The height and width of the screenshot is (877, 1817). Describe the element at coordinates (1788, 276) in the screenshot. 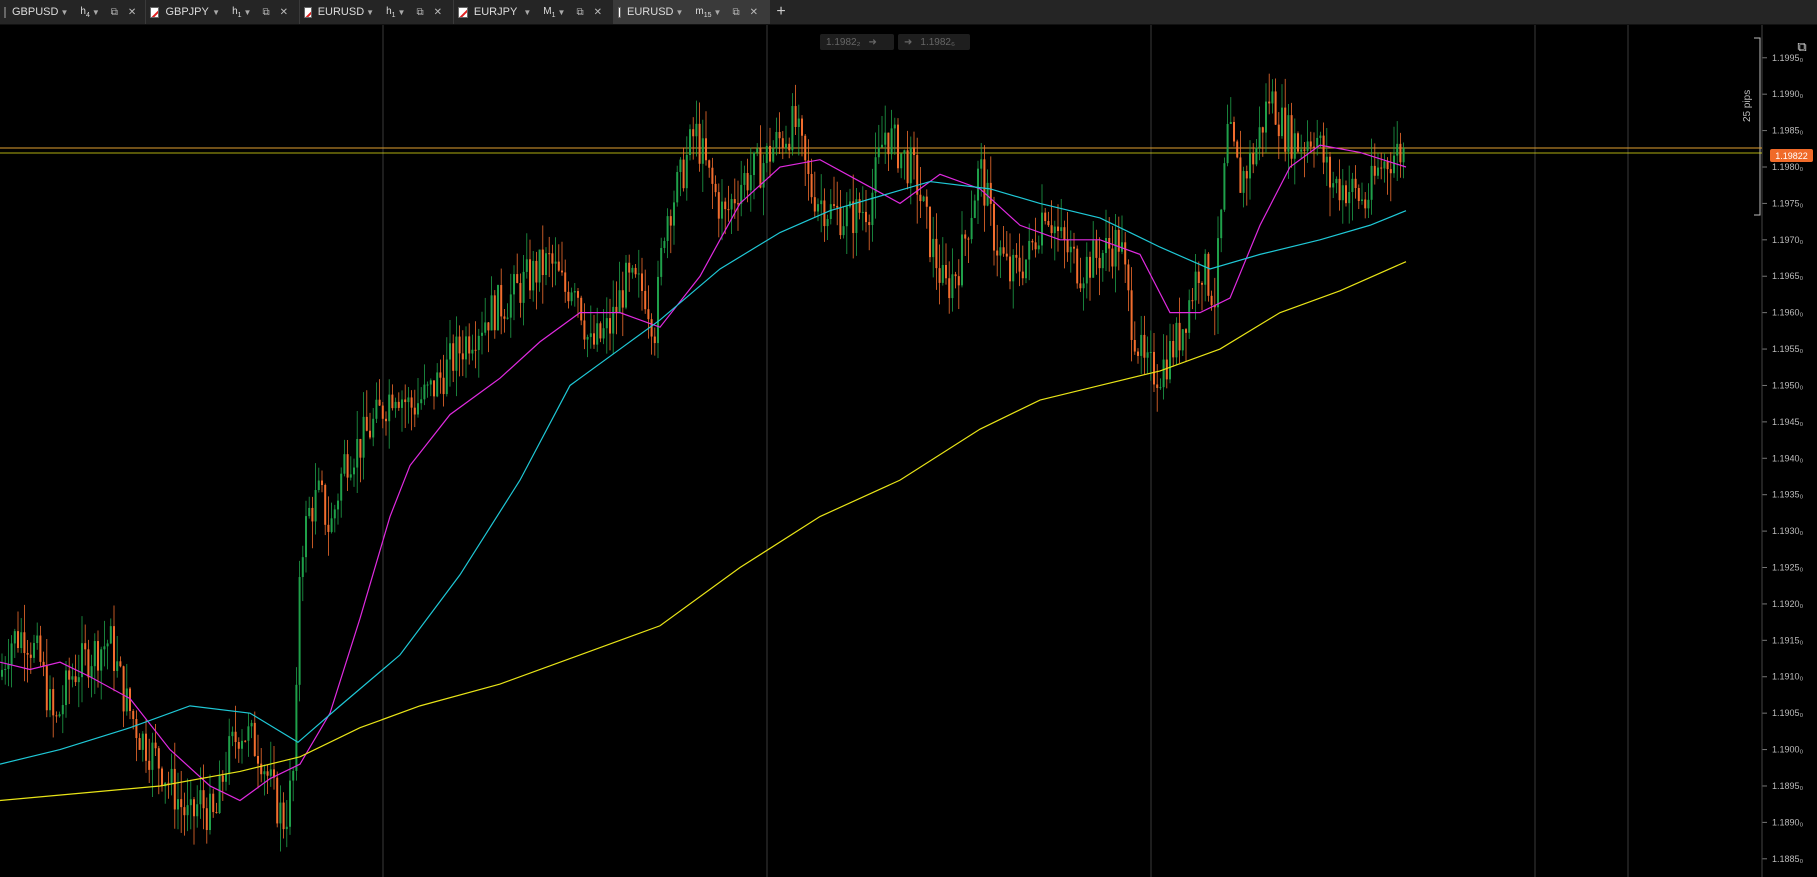

I see `axis-tick-label: 1.1965₀` at that location.